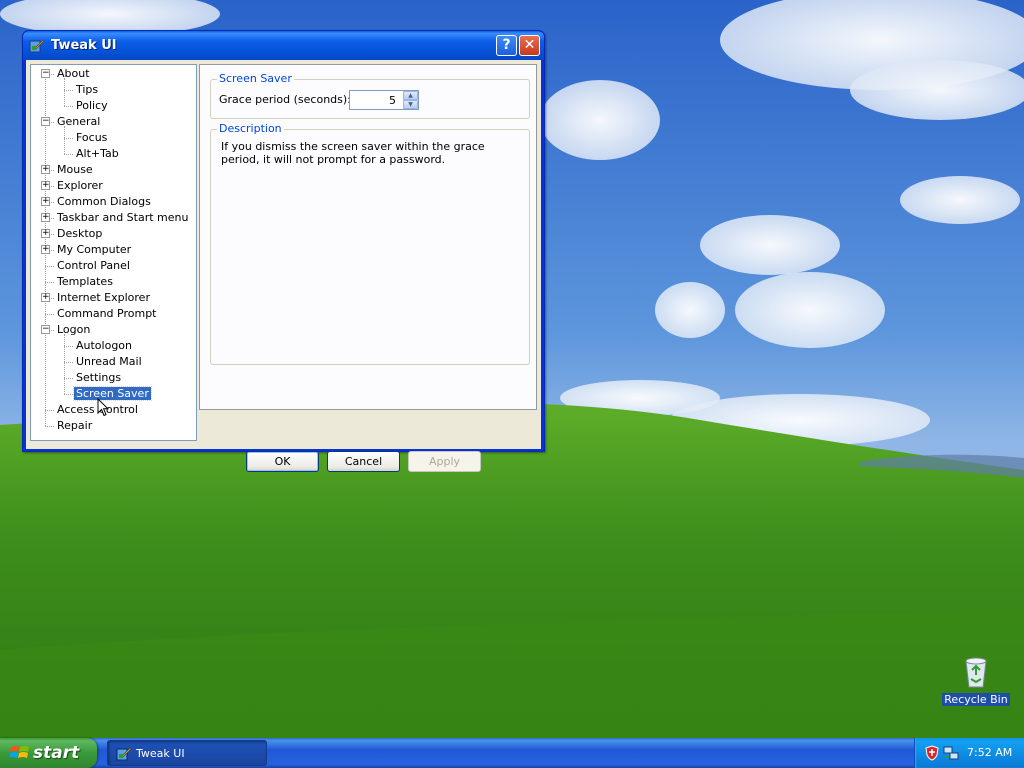 Image resolution: width=1024 pixels, height=768 pixels. I want to click on tree-item-label: Common Dialogs, so click(104, 201).